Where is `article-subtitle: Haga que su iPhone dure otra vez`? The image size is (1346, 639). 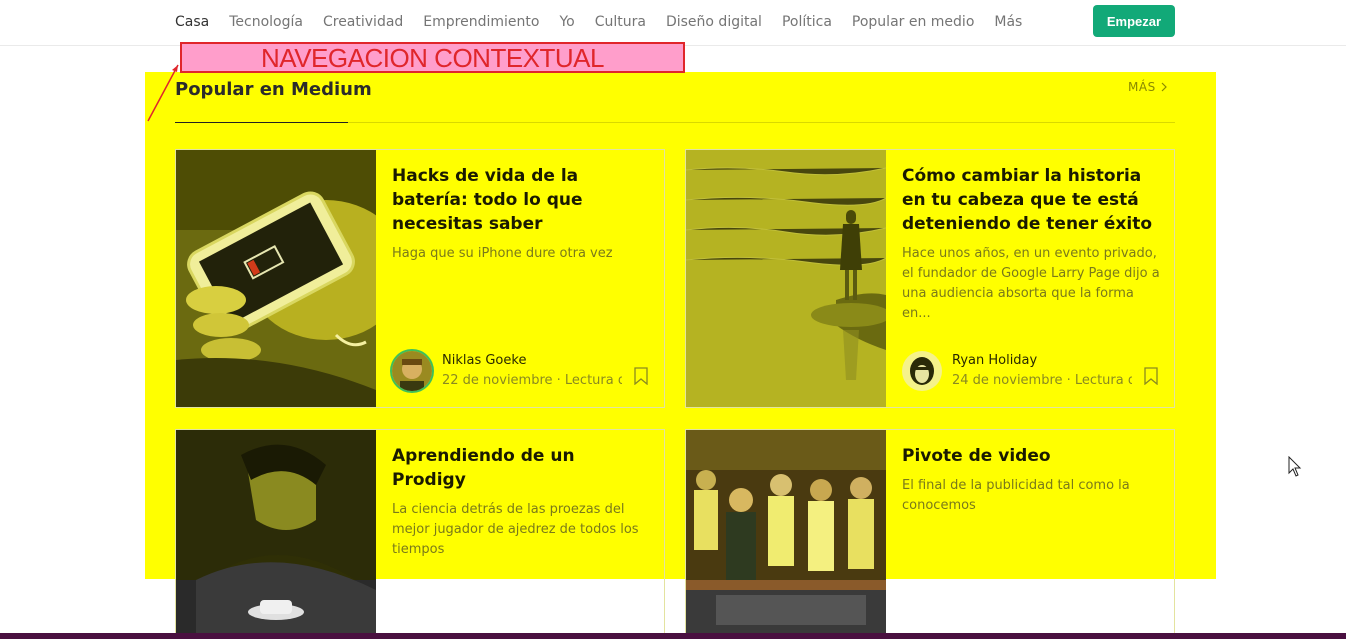 article-subtitle: Haga que su iPhone dure otra vez is located at coordinates (502, 253).